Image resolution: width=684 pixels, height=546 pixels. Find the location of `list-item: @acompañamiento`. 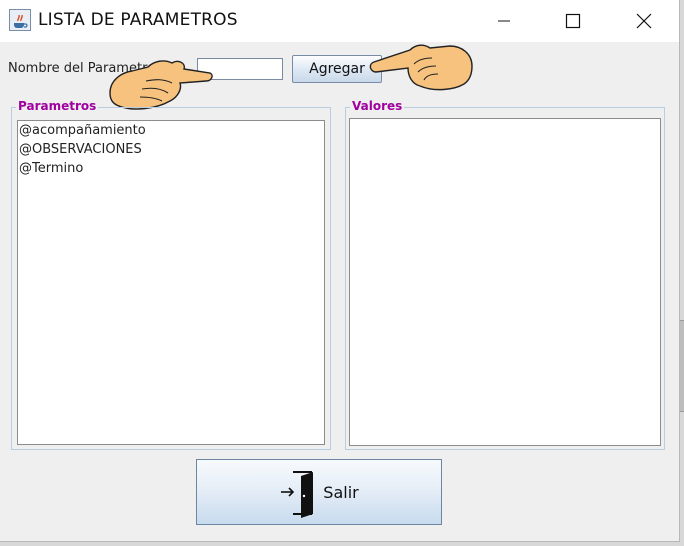

list-item: @acompañamiento is located at coordinates (171, 130).